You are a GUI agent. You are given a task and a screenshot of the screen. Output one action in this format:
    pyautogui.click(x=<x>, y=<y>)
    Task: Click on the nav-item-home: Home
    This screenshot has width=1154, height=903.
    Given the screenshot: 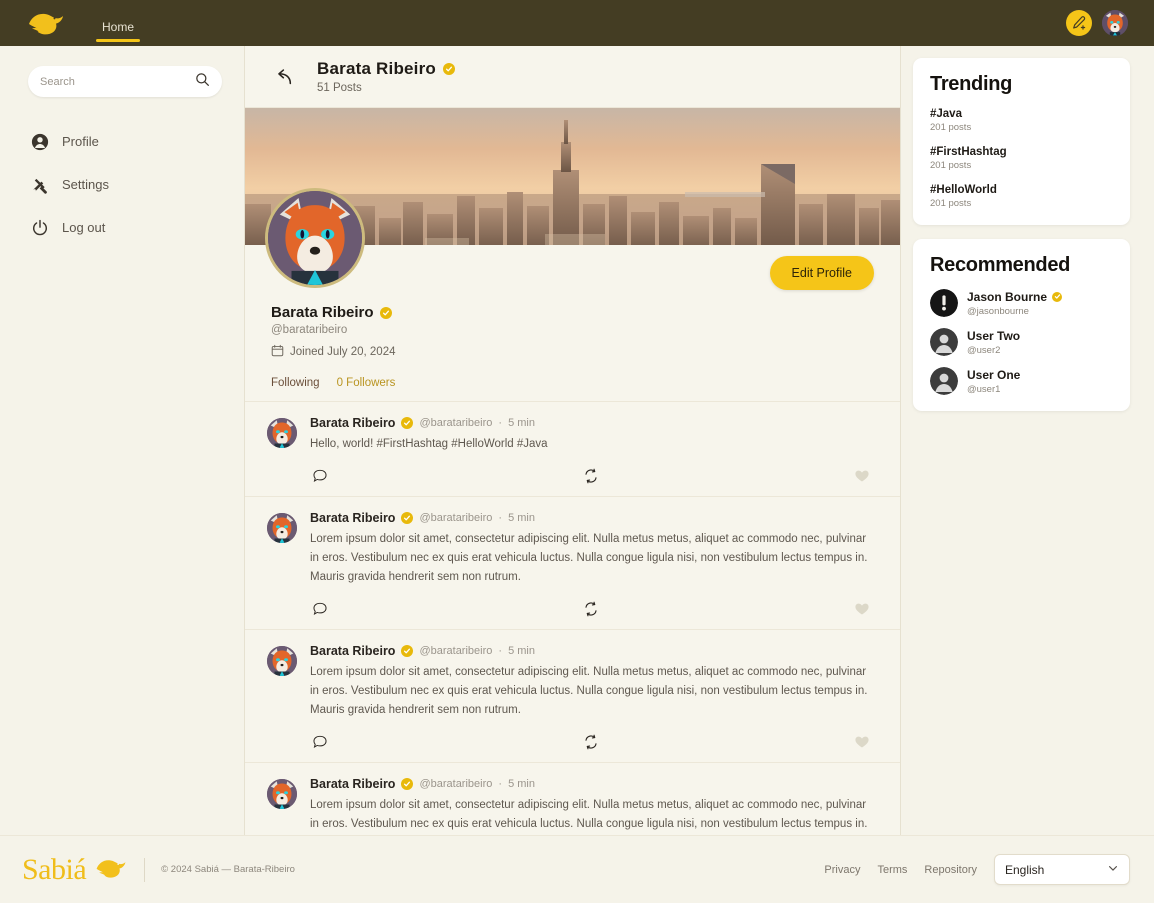 What is the action you would take?
    pyautogui.click(x=118, y=33)
    